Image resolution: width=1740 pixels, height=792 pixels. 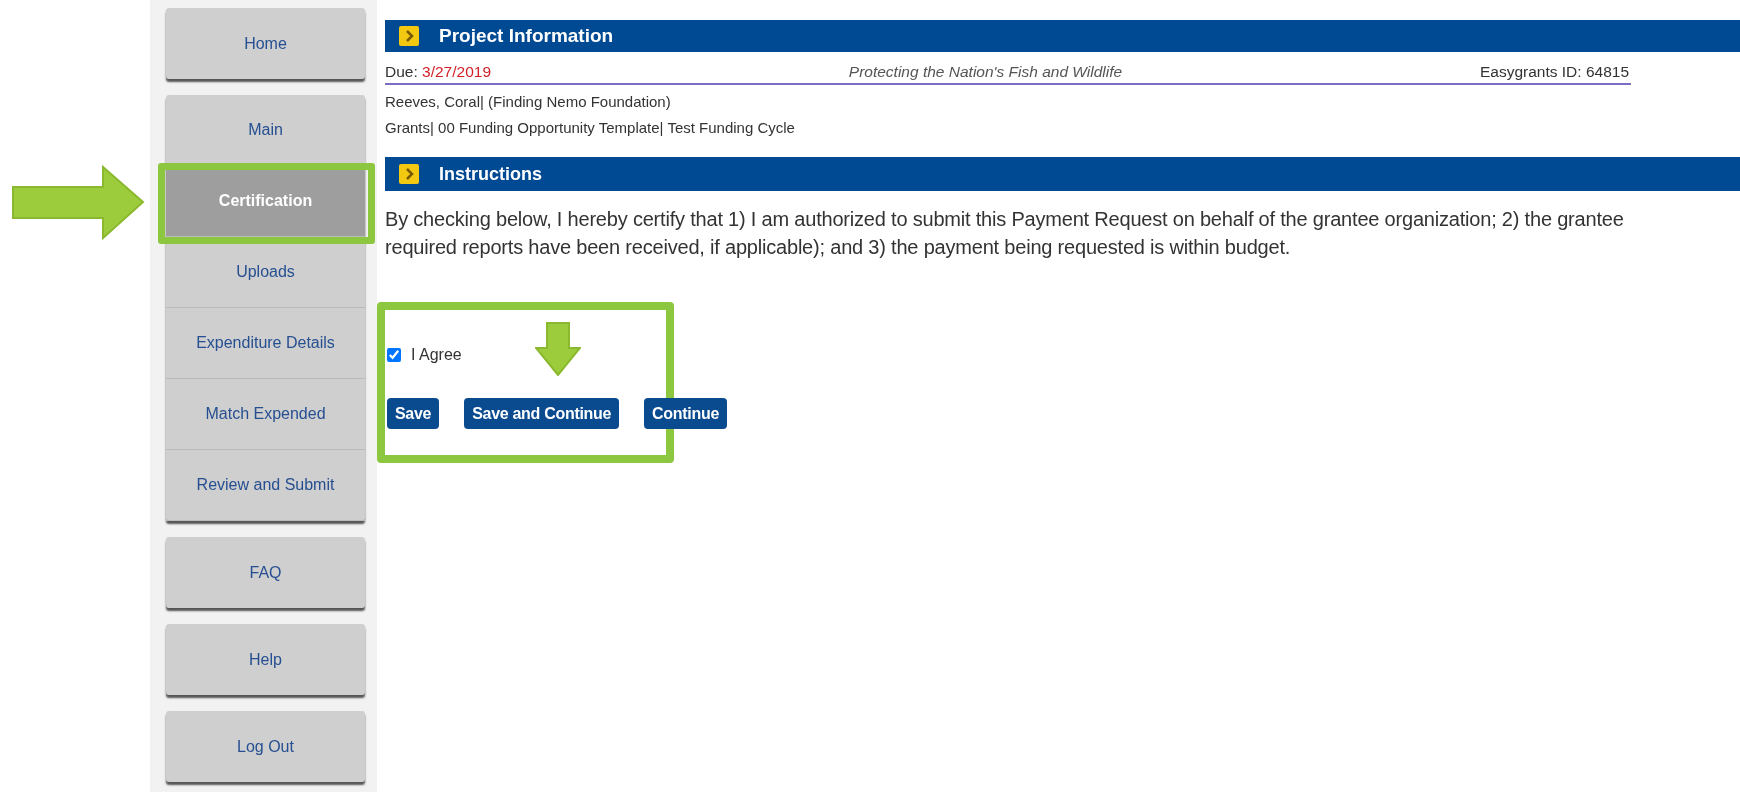 I want to click on arrow-down-icon, so click(x=558, y=349).